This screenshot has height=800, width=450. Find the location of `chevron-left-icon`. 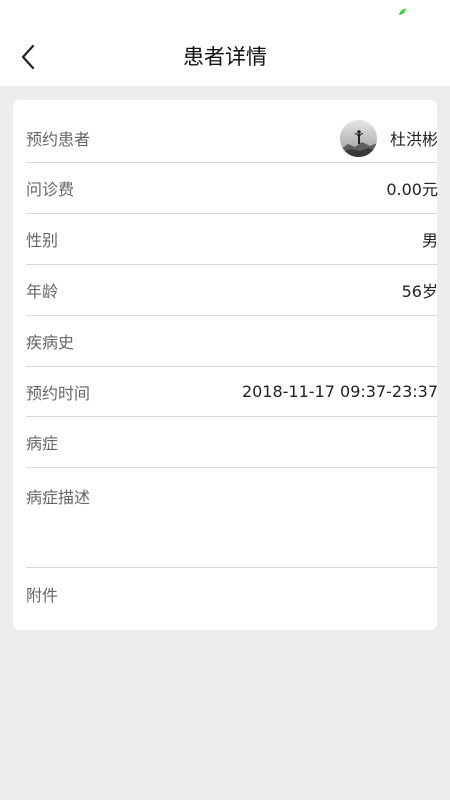

chevron-left-icon is located at coordinates (28, 57).